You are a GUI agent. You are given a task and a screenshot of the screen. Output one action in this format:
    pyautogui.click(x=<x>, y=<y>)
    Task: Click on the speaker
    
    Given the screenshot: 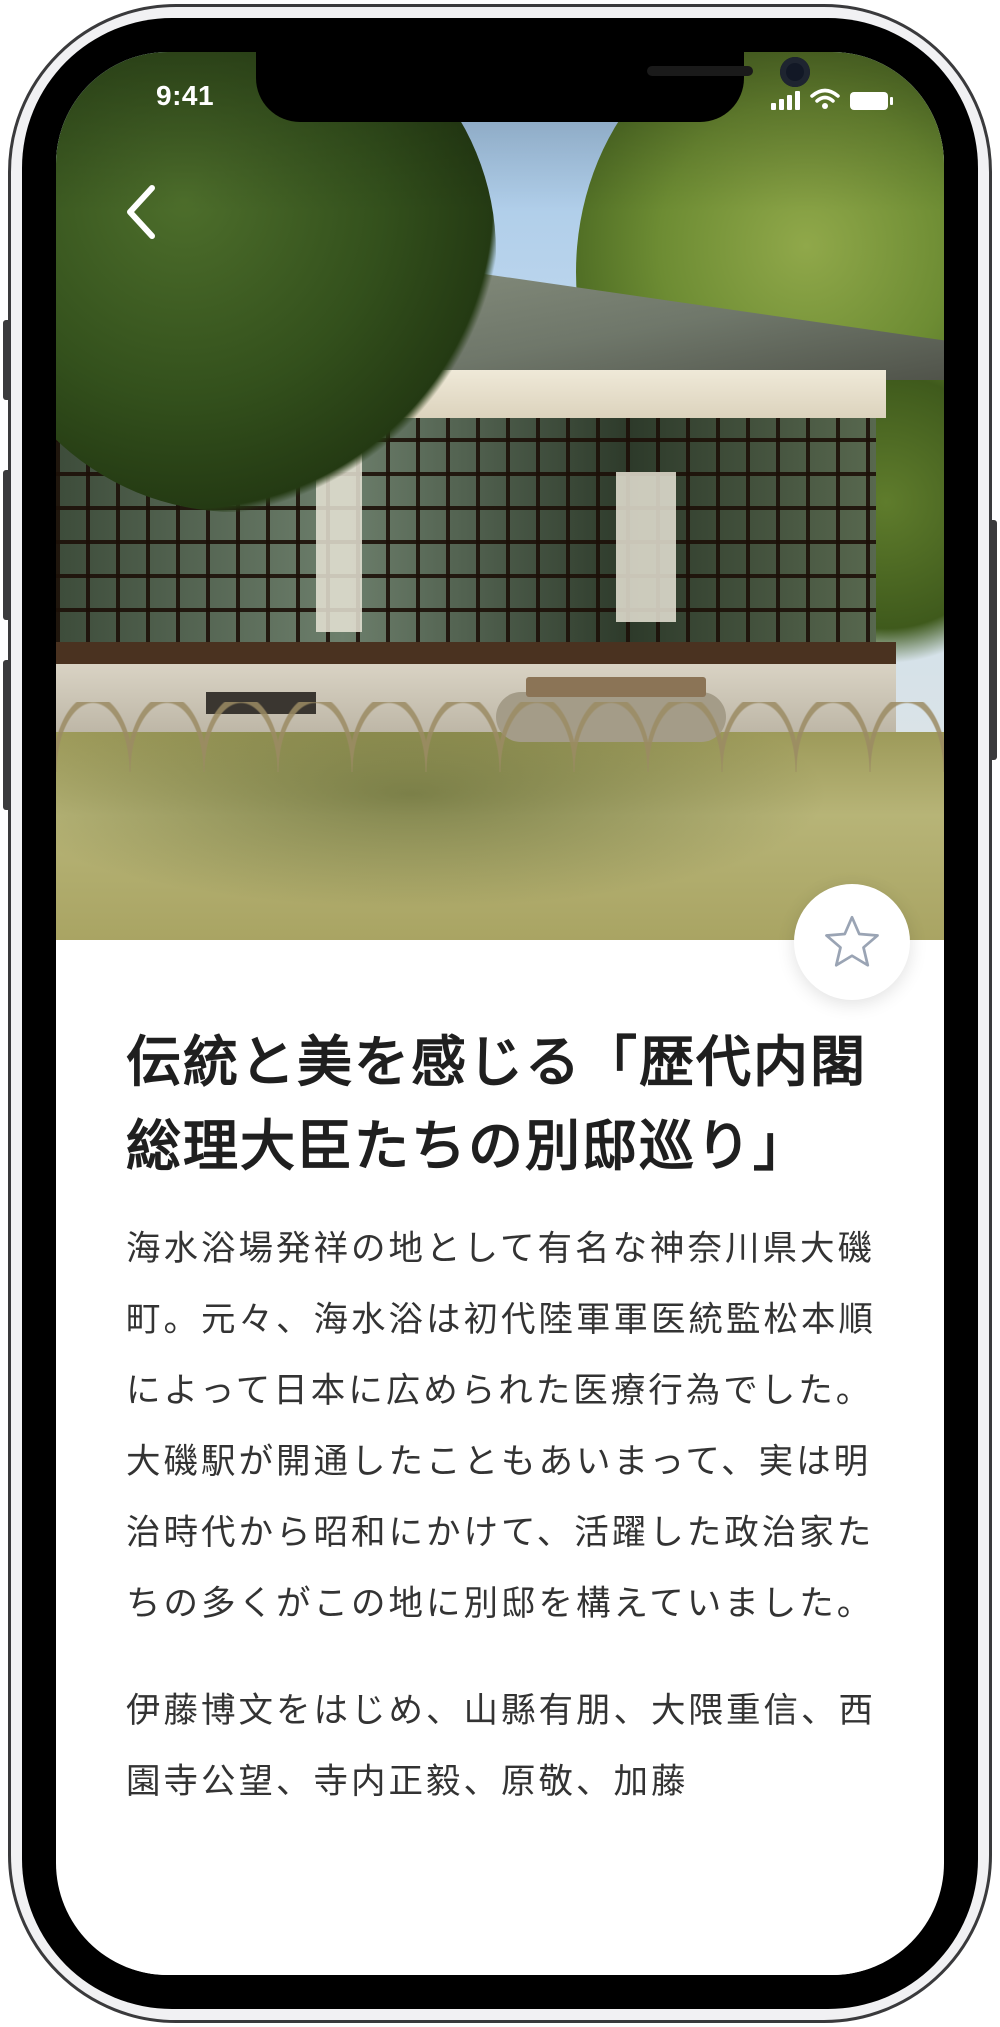 What is the action you would take?
    pyautogui.click(x=700, y=71)
    